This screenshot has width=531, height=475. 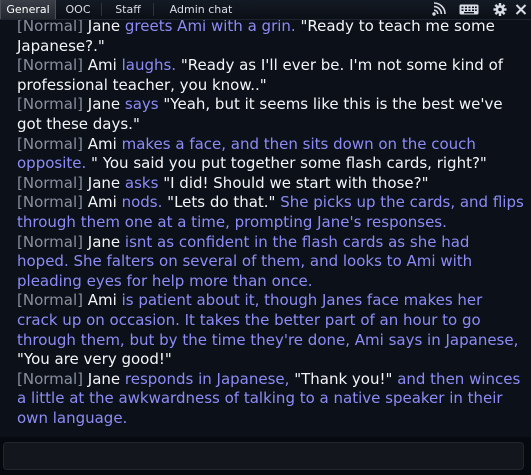 What do you see at coordinates (94, 359) in the screenshot?
I see `speech-text: "You are very good!"` at bounding box center [94, 359].